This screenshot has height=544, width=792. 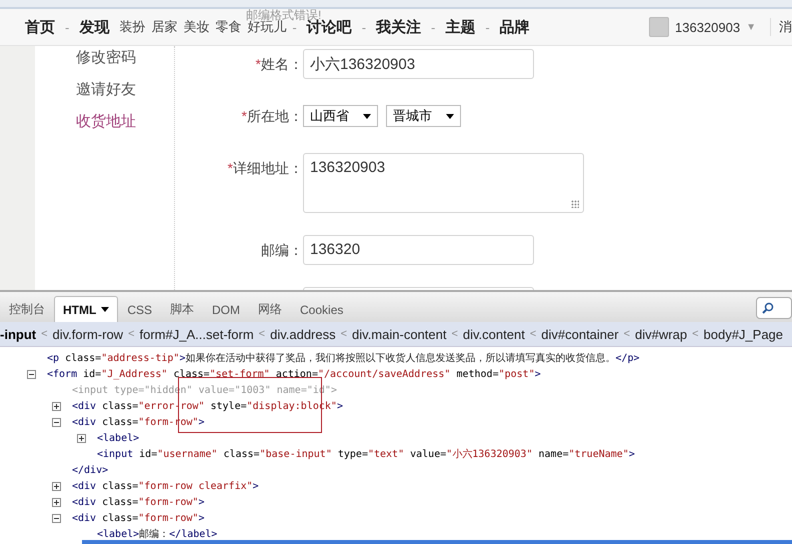 I want to click on nav-link: 首页, so click(x=40, y=27).